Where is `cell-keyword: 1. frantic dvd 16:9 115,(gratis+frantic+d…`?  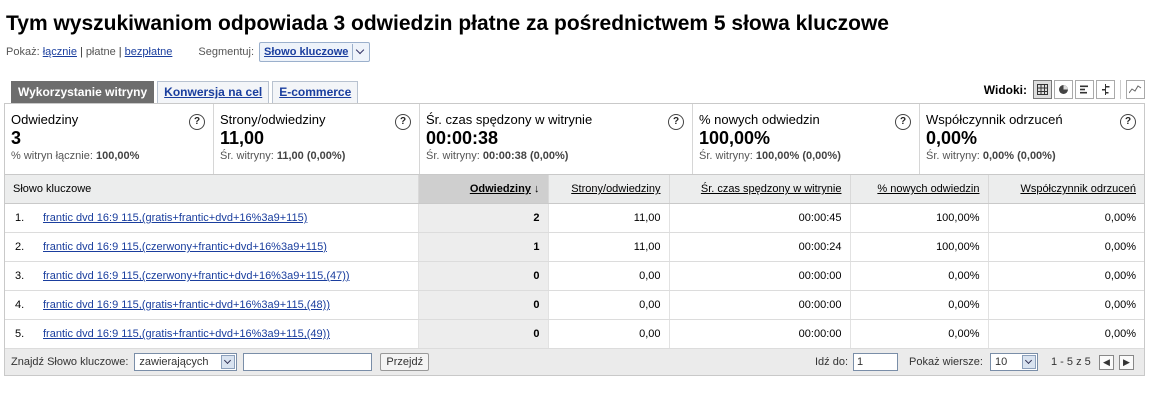
cell-keyword: 1. frantic dvd 16:9 115,(gratis+frantic+d… is located at coordinates (211, 218).